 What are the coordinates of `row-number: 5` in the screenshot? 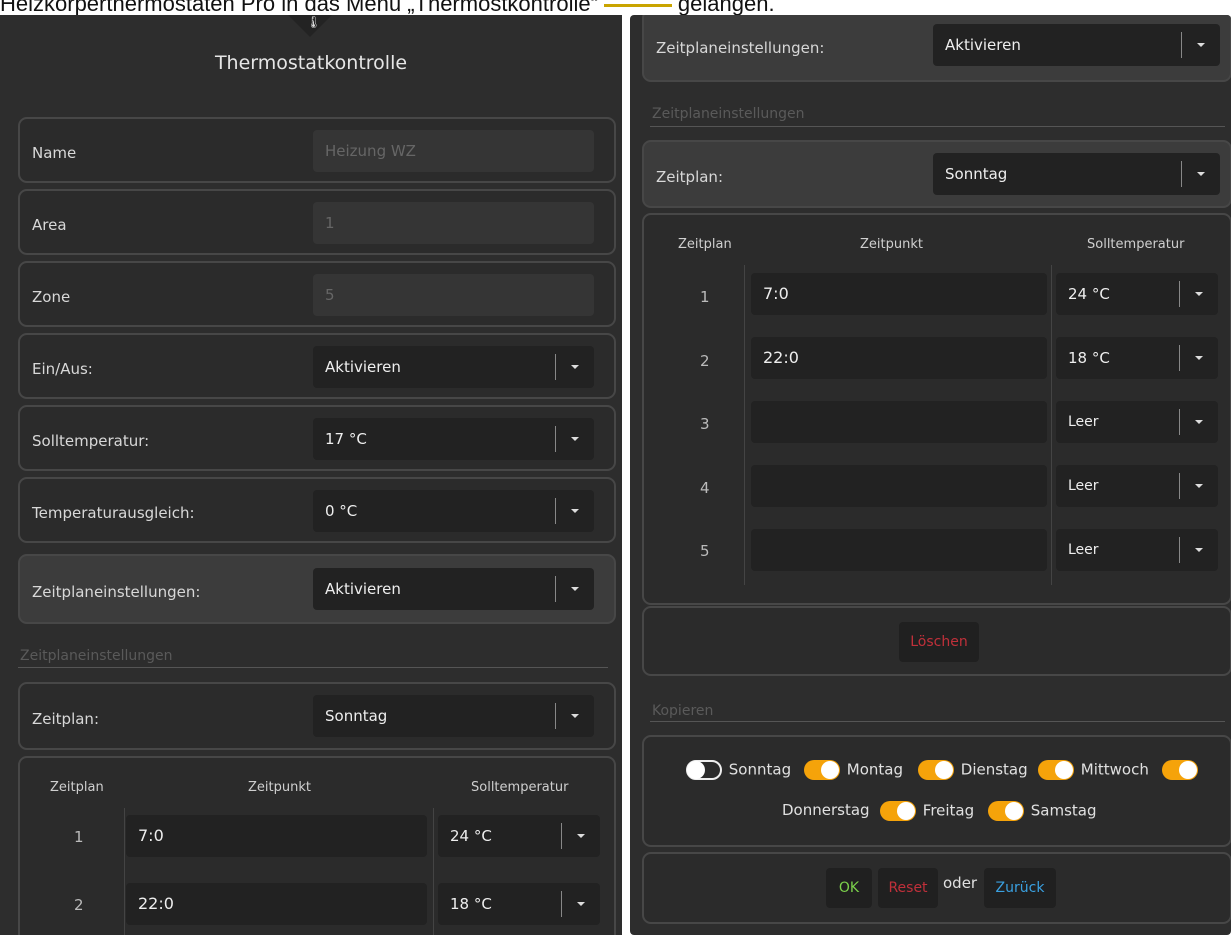 It's located at (705, 551).